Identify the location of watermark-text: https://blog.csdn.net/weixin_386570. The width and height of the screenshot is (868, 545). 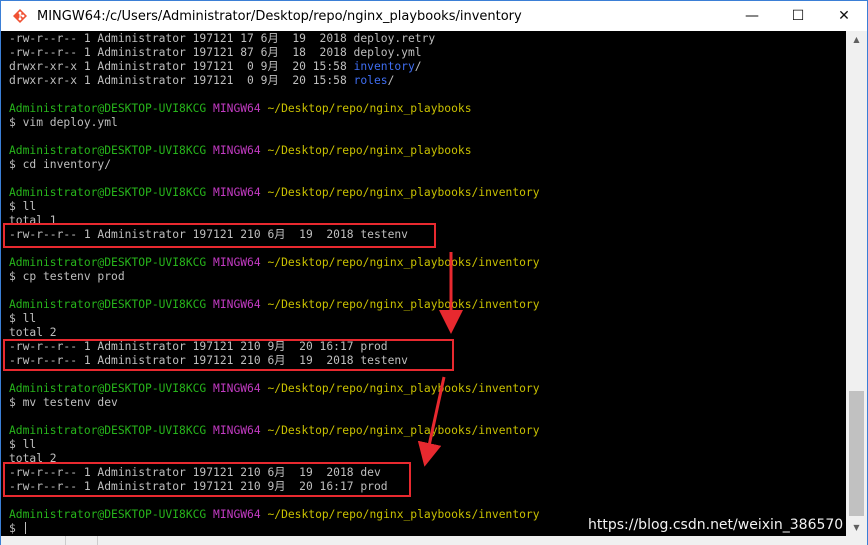
(716, 525).